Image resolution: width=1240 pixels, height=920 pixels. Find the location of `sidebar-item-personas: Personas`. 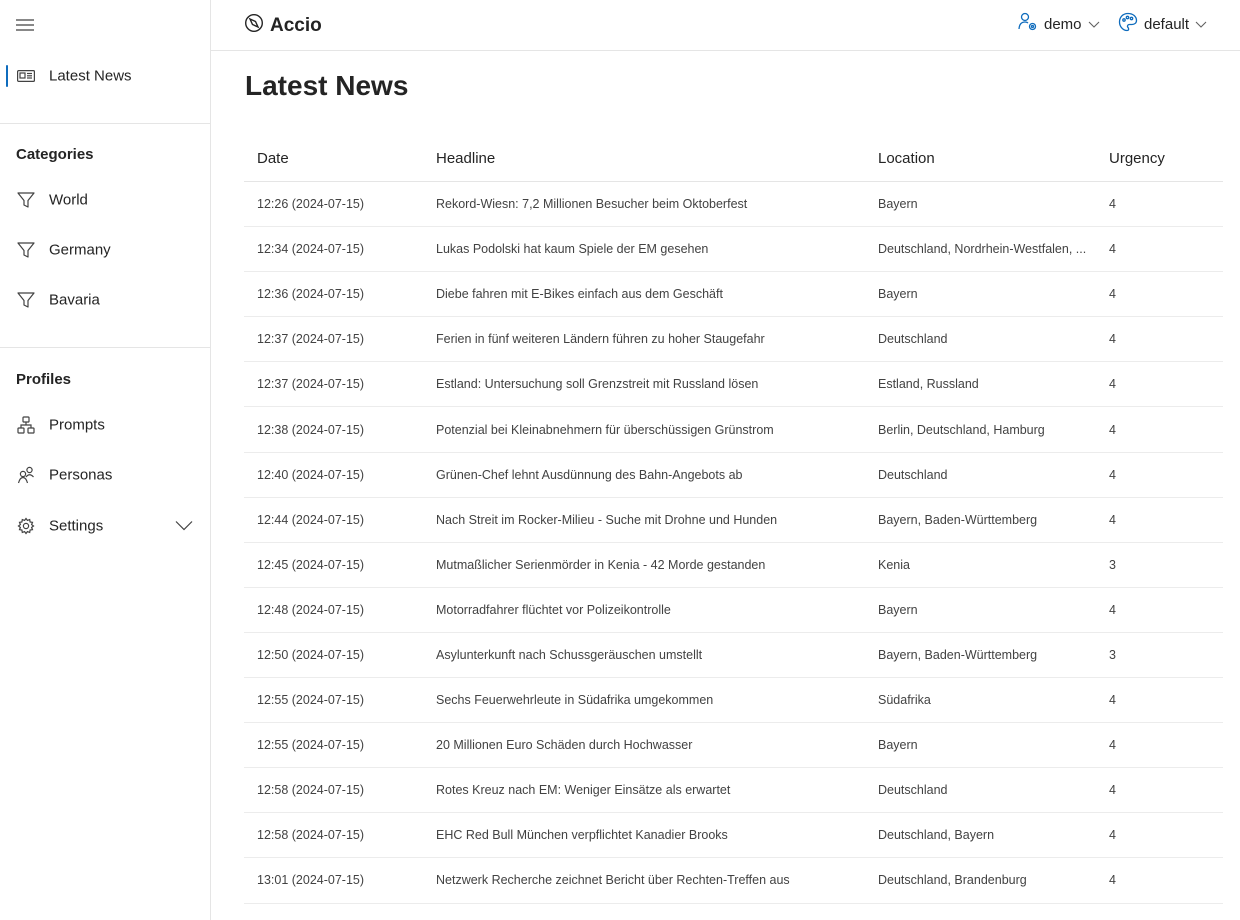

sidebar-item-personas: Personas is located at coordinates (105, 475).